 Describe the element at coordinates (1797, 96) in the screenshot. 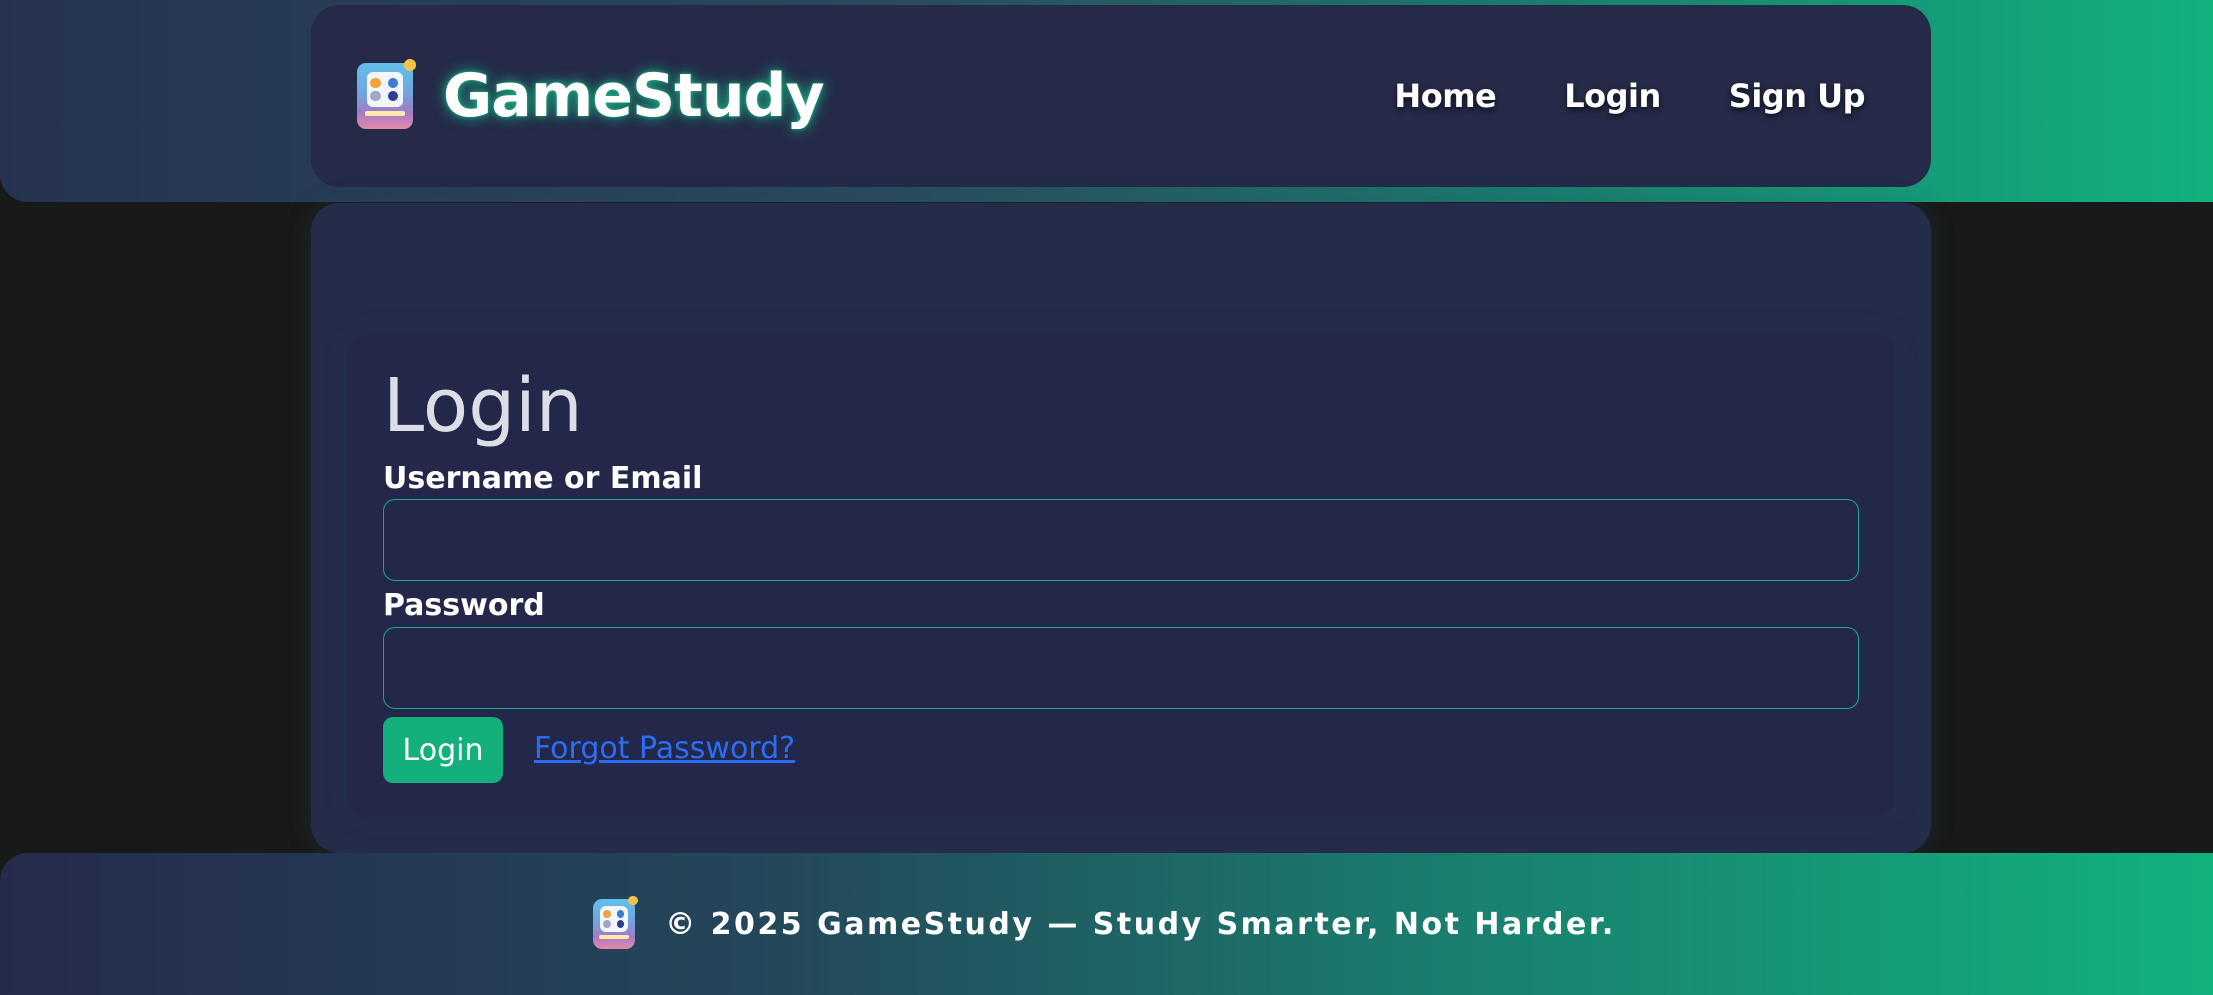

I see `nav-link-sign-up: Sign Up` at that location.